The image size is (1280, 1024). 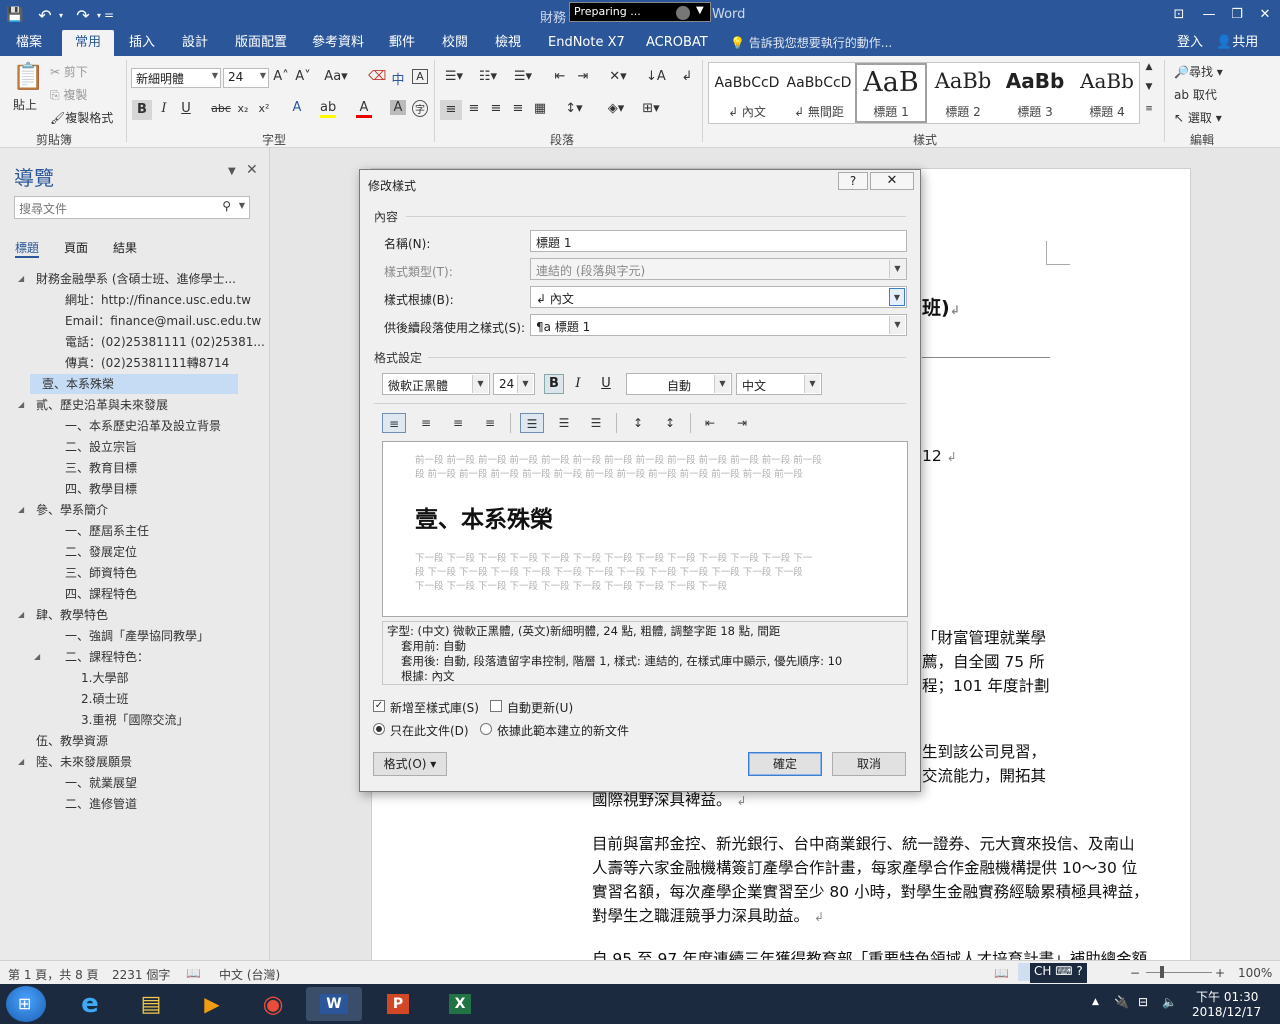 I want to click on superscript-icon: x², so click(x=264, y=108).